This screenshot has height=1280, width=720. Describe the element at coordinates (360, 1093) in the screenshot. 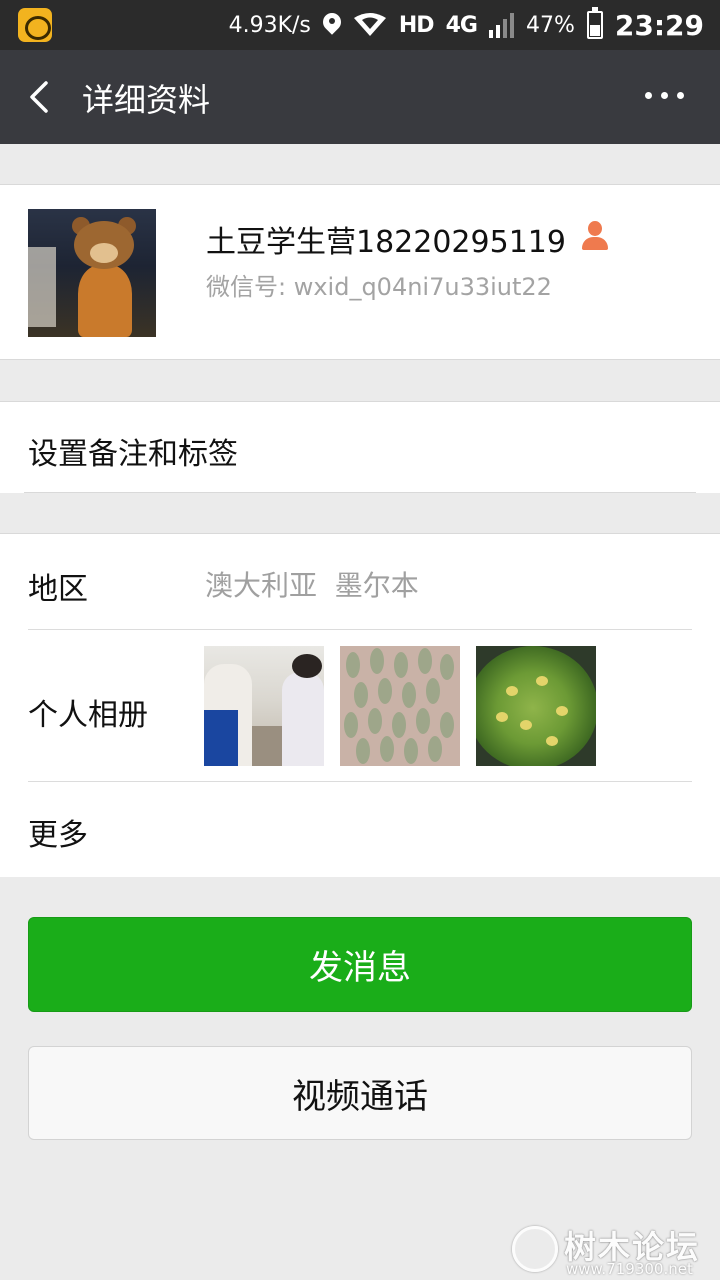

I see `video-call-button: 视频通话` at that location.